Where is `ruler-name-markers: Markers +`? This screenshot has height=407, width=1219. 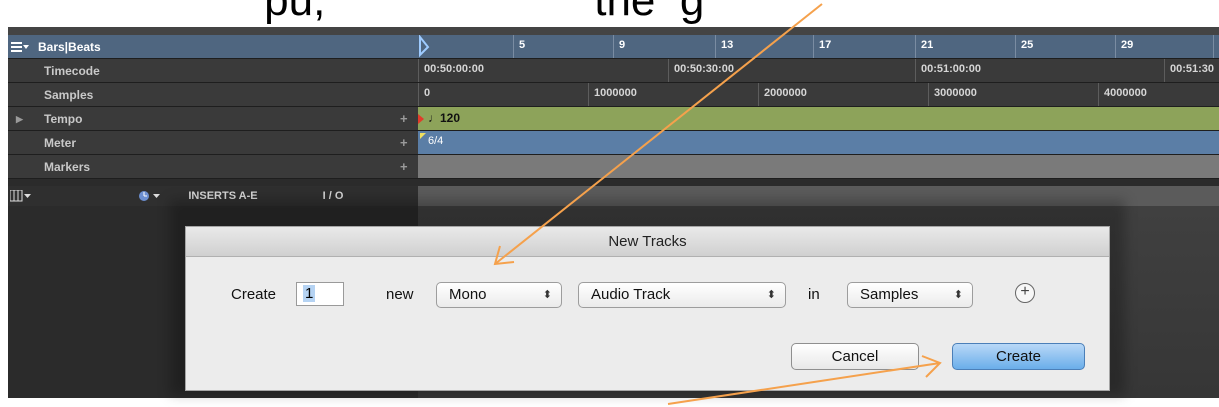
ruler-name-markers: Markers + is located at coordinates (213, 167).